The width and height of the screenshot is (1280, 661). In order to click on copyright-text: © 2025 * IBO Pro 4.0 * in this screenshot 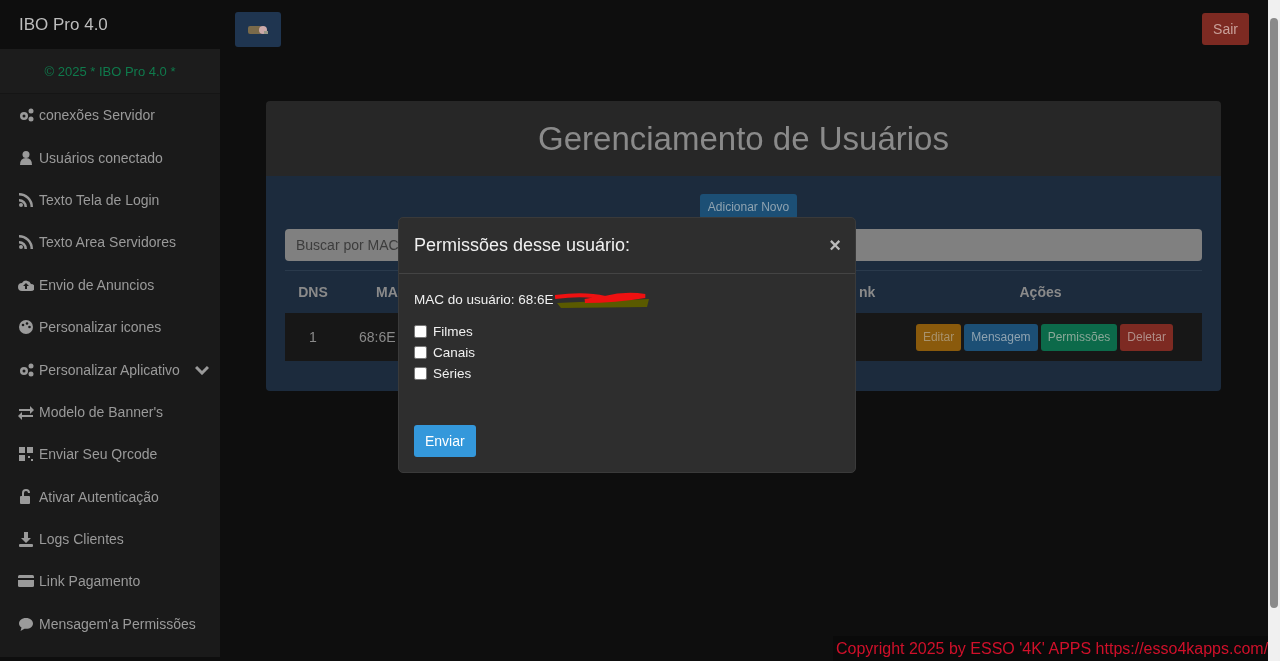, I will do `click(110, 71)`.